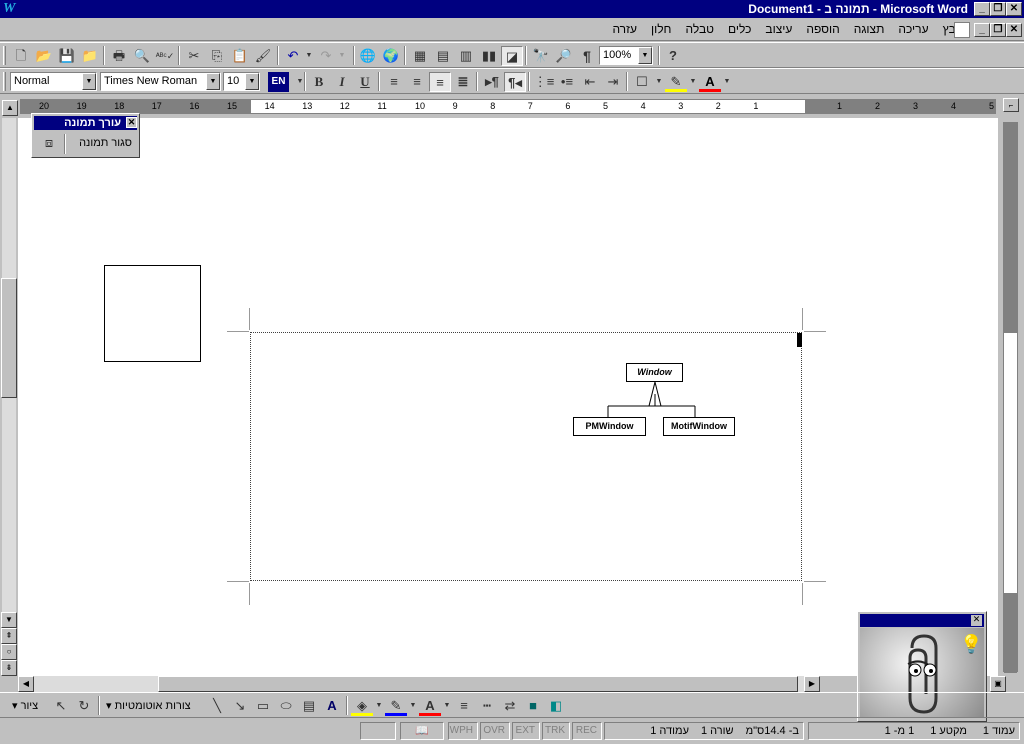  I want to click on tables-borders-icon: ▦, so click(420, 56).